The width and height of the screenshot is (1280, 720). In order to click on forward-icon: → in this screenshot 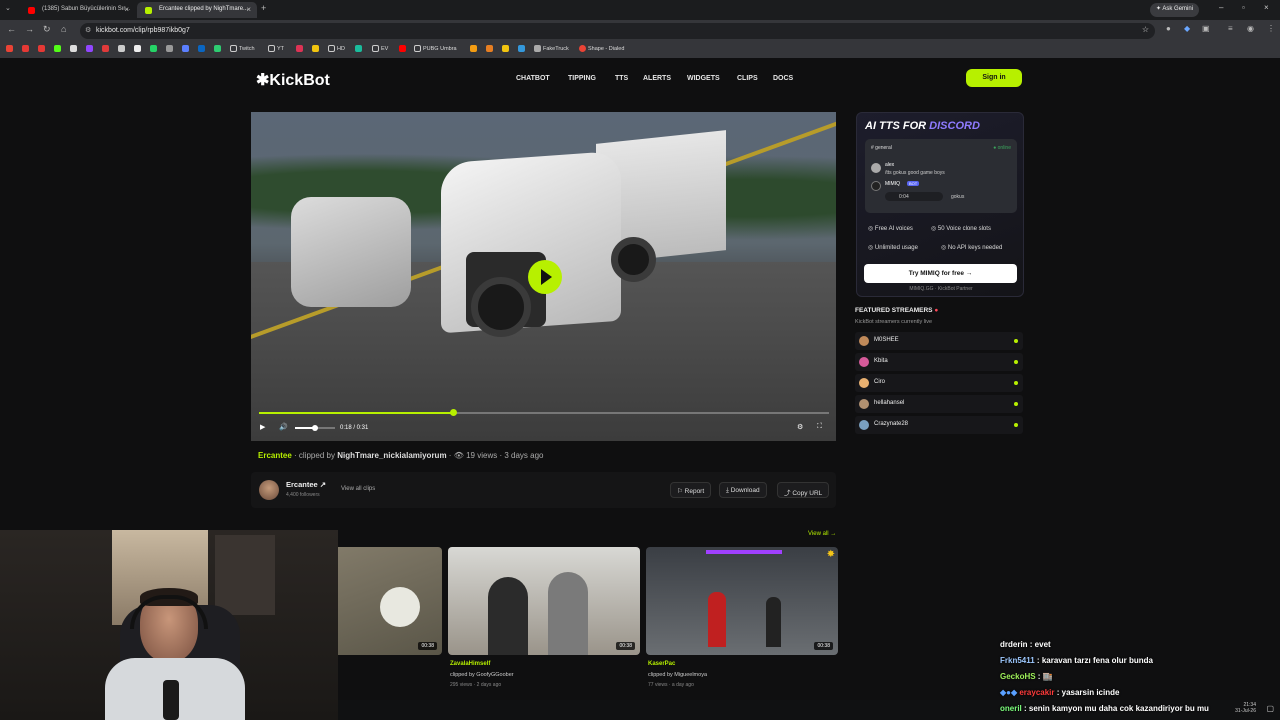, I will do `click(29, 29)`.